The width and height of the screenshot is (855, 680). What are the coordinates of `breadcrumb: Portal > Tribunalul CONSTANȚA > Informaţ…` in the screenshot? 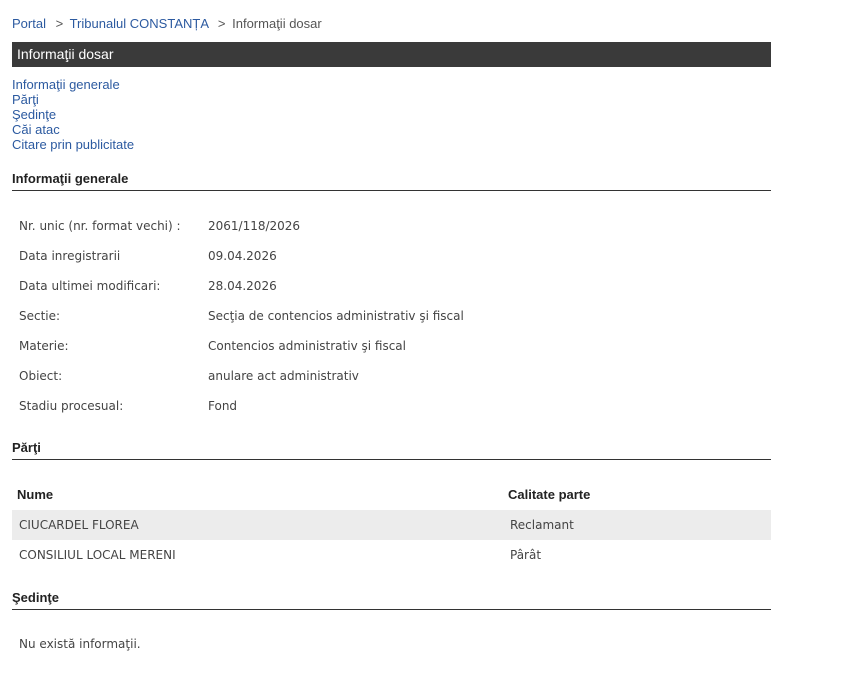 It's located at (167, 24).